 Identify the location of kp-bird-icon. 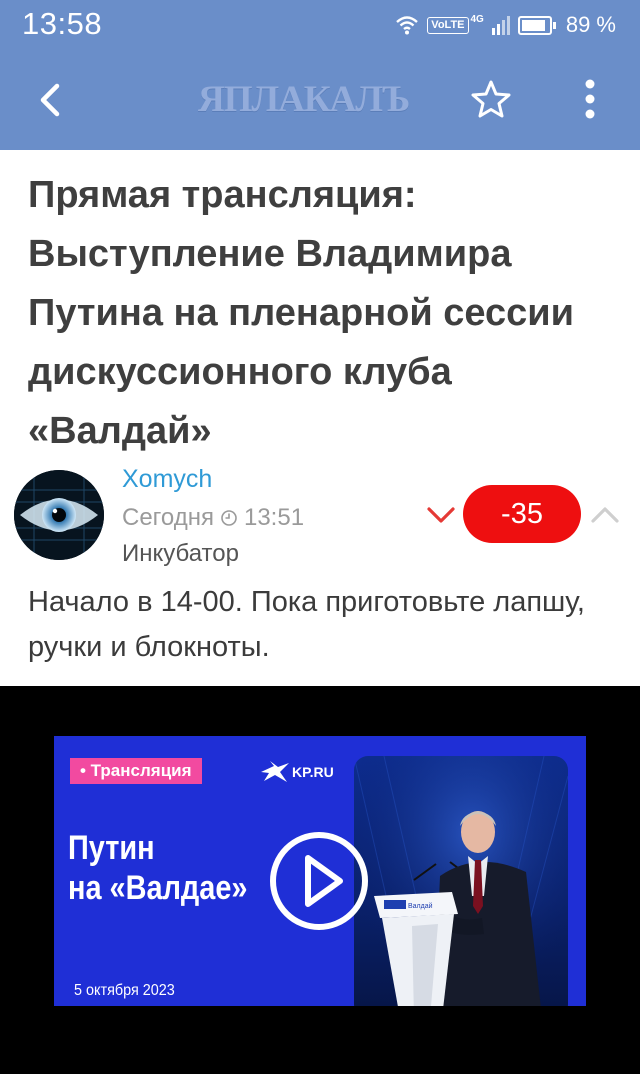
(275, 771).